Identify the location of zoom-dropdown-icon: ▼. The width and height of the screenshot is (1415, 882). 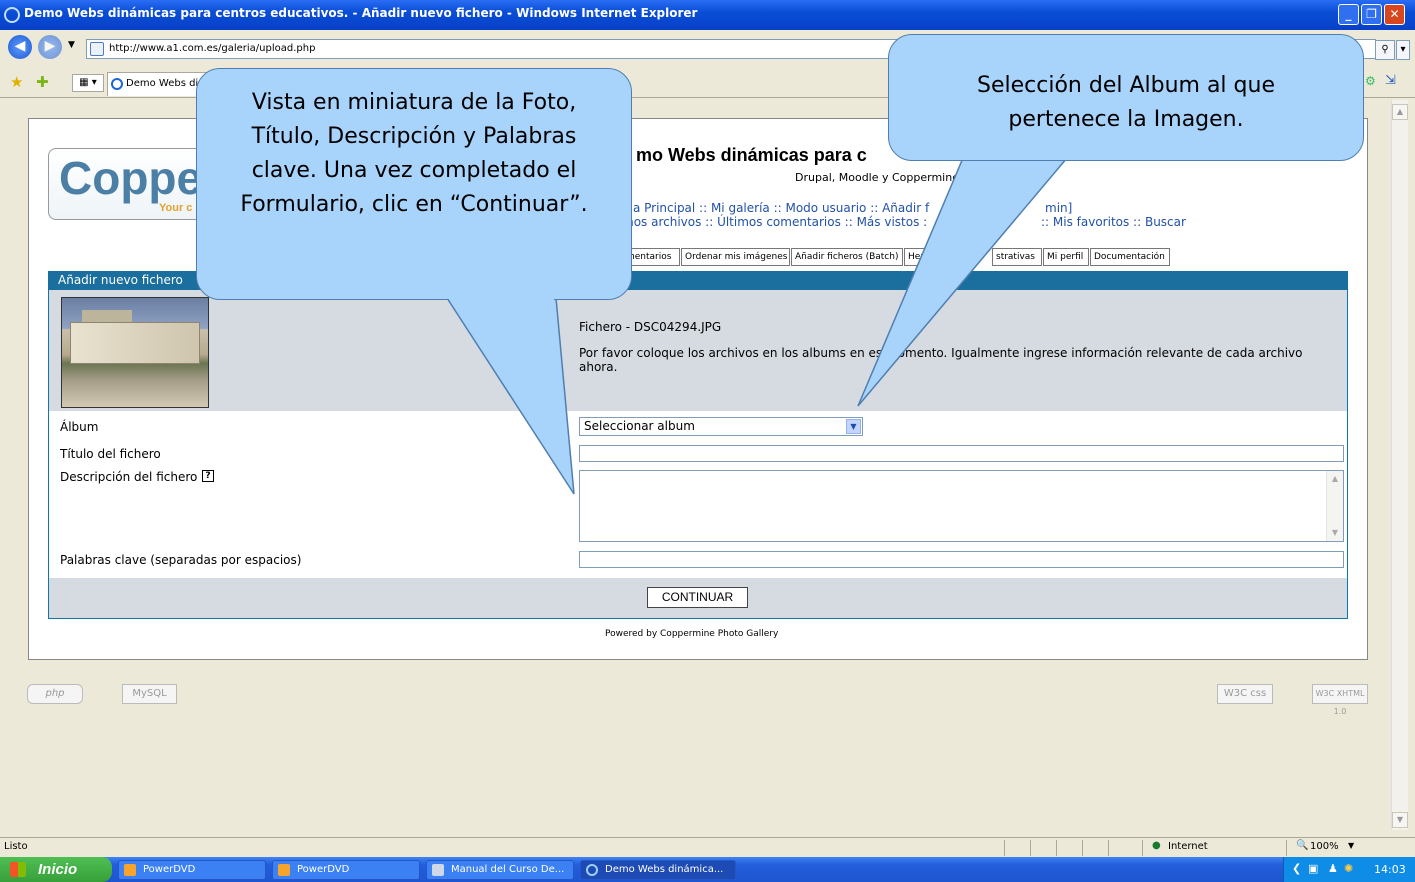
(1351, 845).